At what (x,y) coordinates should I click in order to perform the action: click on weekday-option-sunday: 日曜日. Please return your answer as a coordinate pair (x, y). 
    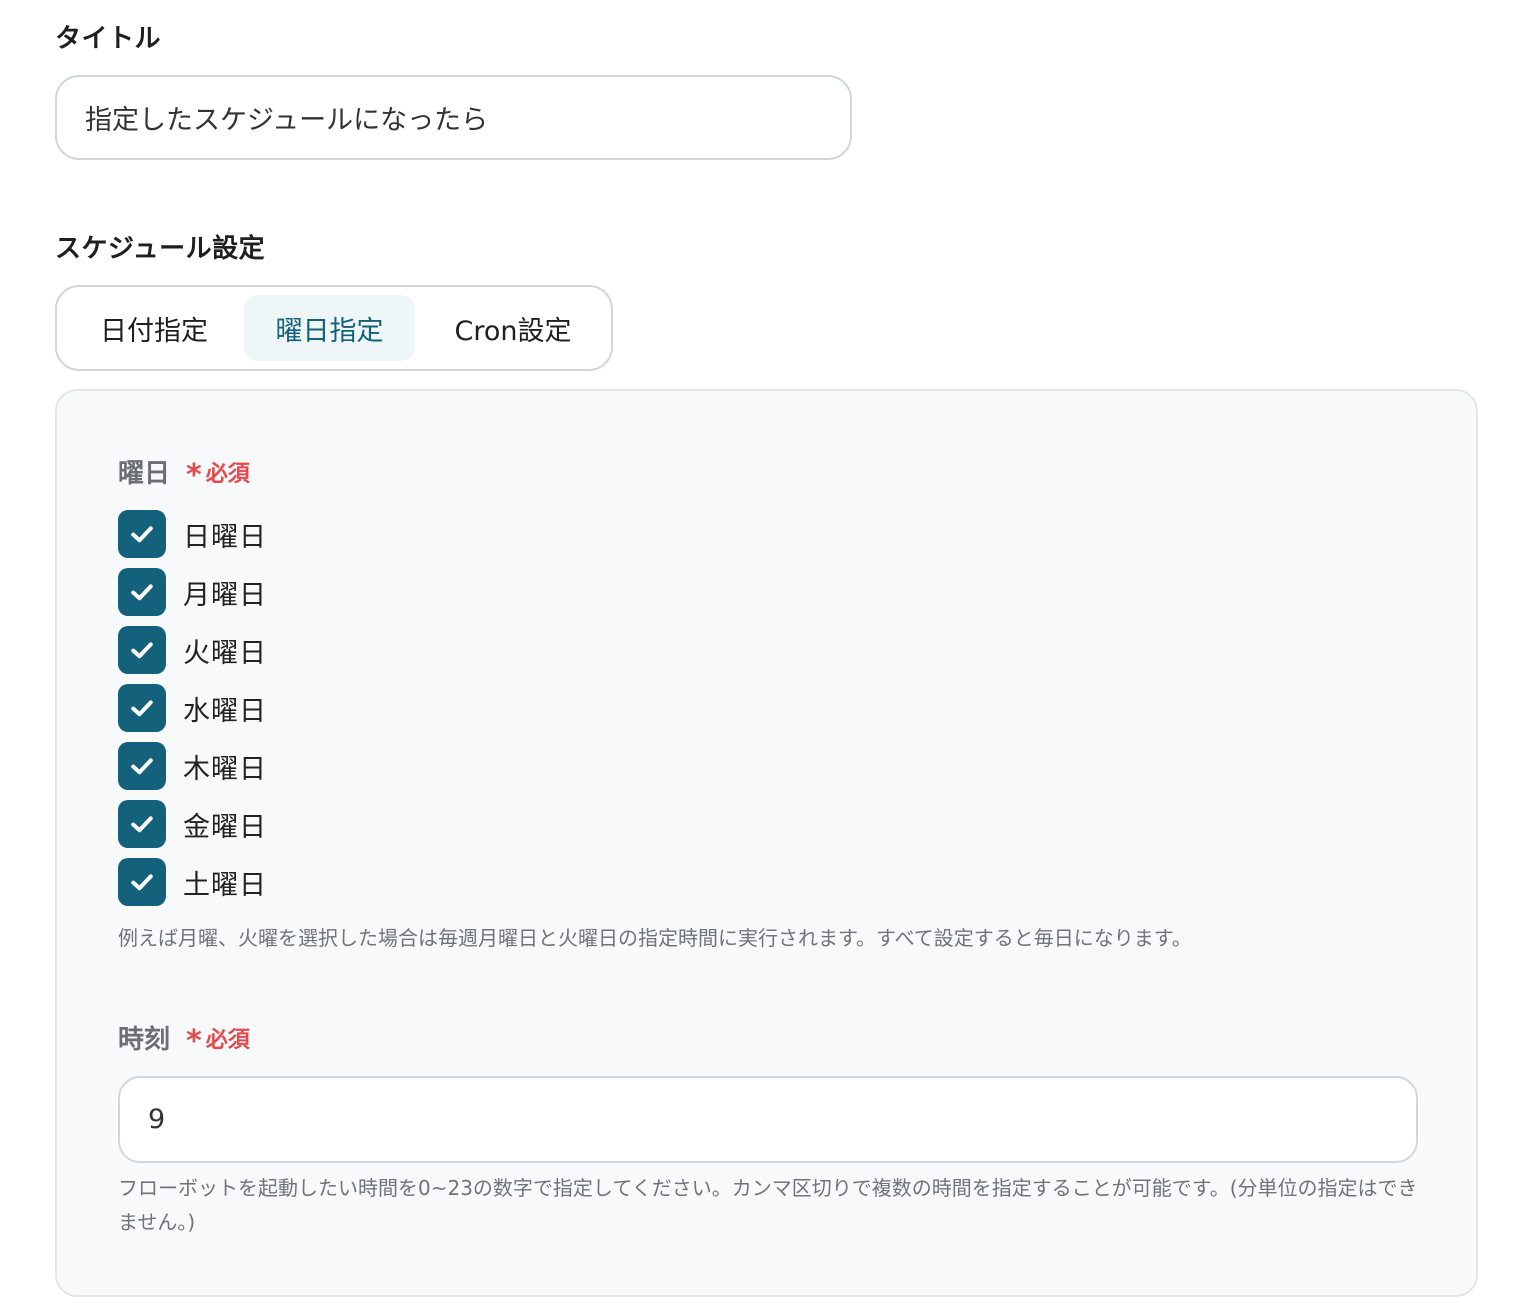
    Looking at the image, I should click on (192, 534).